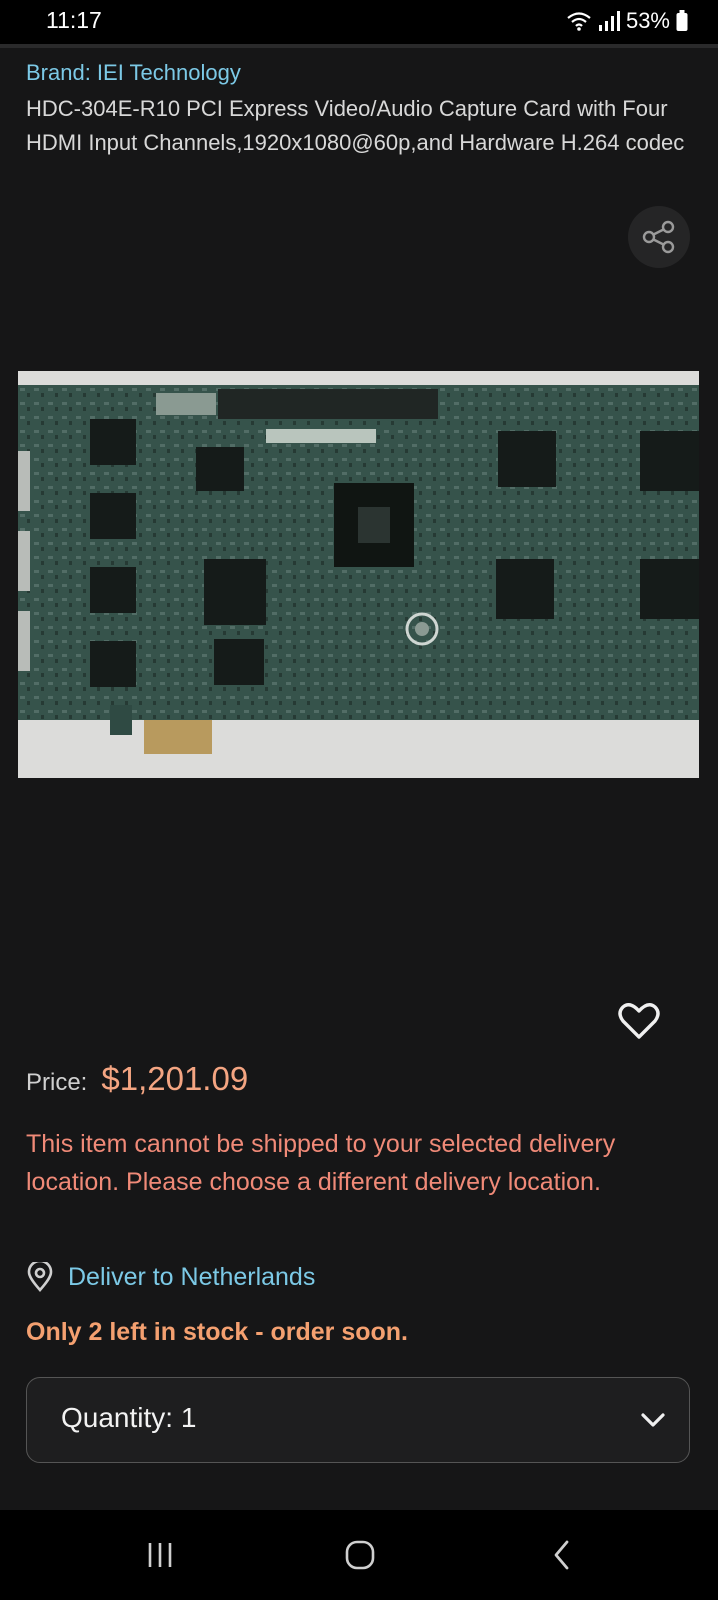 Image resolution: width=718 pixels, height=1600 pixels. I want to click on quantity-caption: Quantity:, so click(117, 1417).